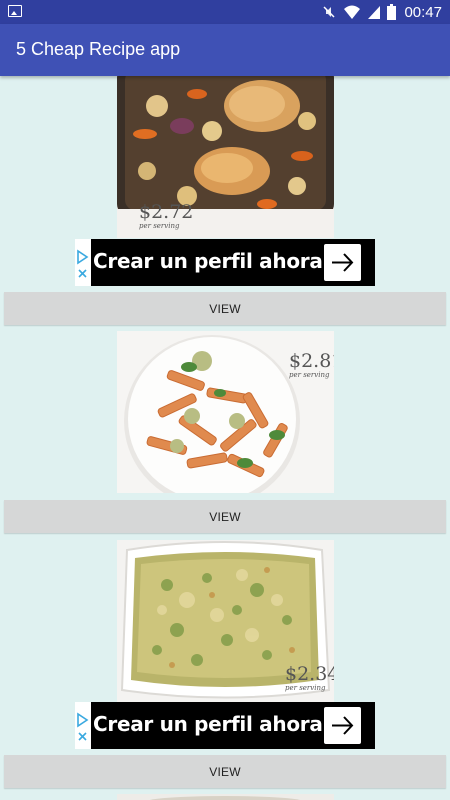  Describe the element at coordinates (311, 364) in the screenshot. I see `price-label: $2.81 per serving` at that location.